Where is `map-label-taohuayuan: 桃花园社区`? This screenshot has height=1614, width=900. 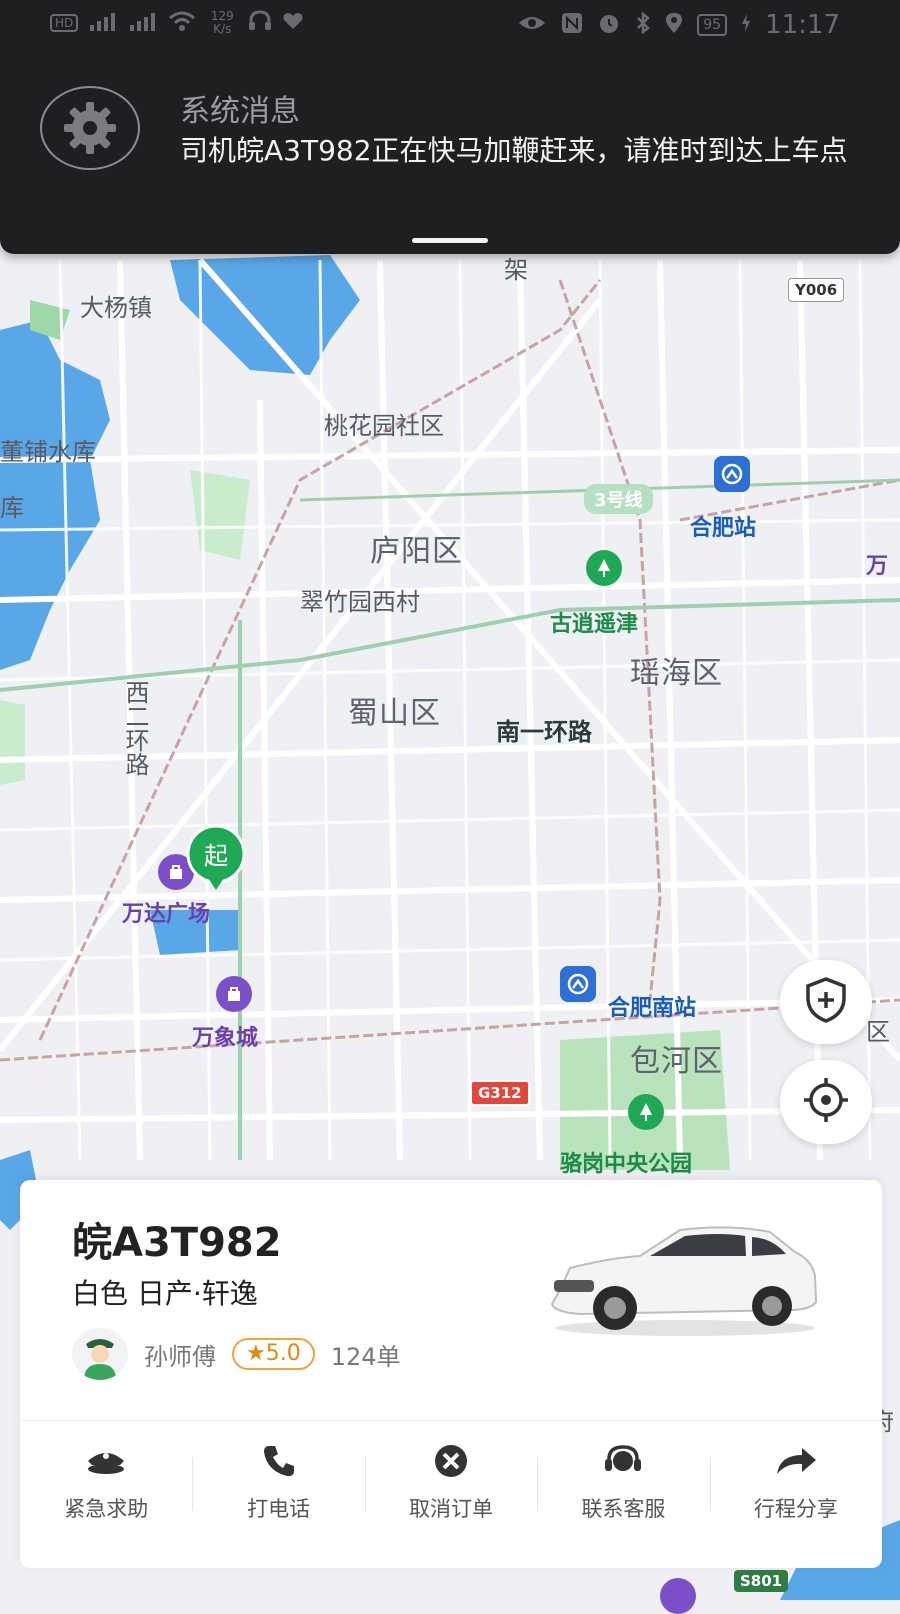
map-label-taohuayuan: 桃花园社区 is located at coordinates (384, 426).